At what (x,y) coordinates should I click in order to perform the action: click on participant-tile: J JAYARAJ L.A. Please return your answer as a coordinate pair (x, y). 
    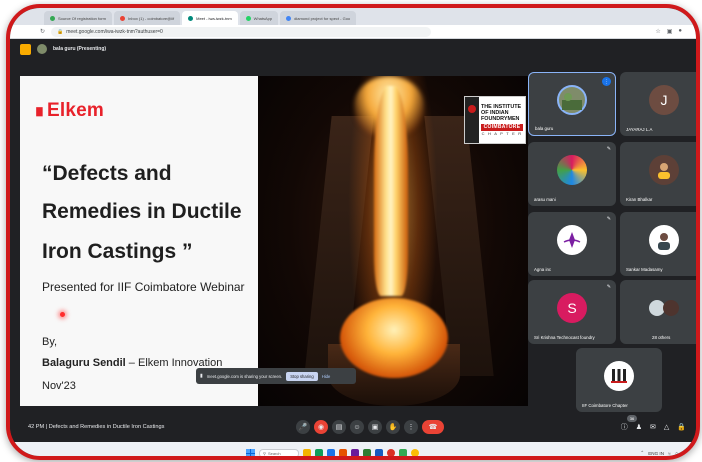
    Looking at the image, I should click on (658, 104).